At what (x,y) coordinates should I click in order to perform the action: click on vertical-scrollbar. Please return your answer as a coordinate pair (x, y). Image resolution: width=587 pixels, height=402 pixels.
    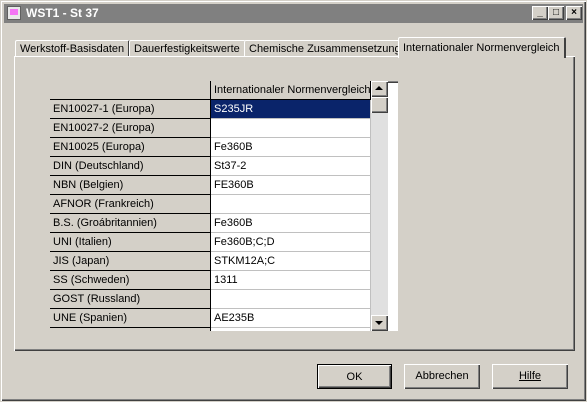
    Looking at the image, I should click on (379, 206).